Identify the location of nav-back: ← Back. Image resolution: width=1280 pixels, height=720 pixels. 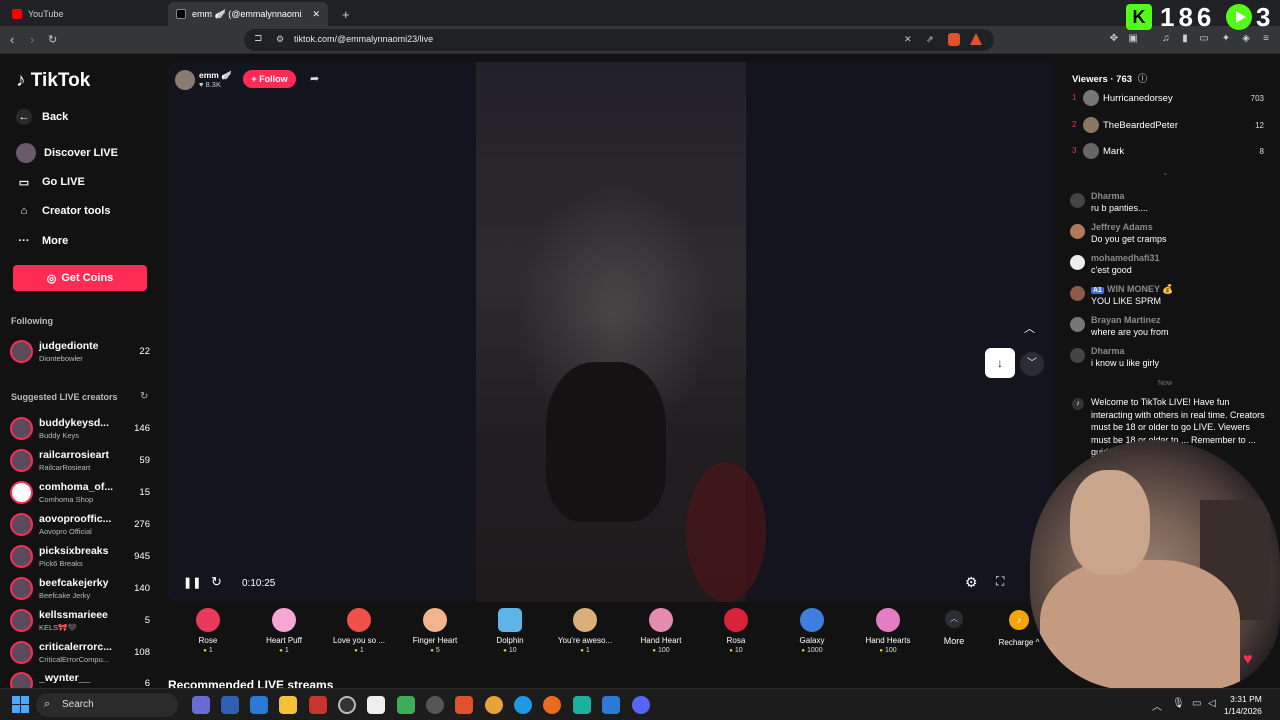
(42, 117).